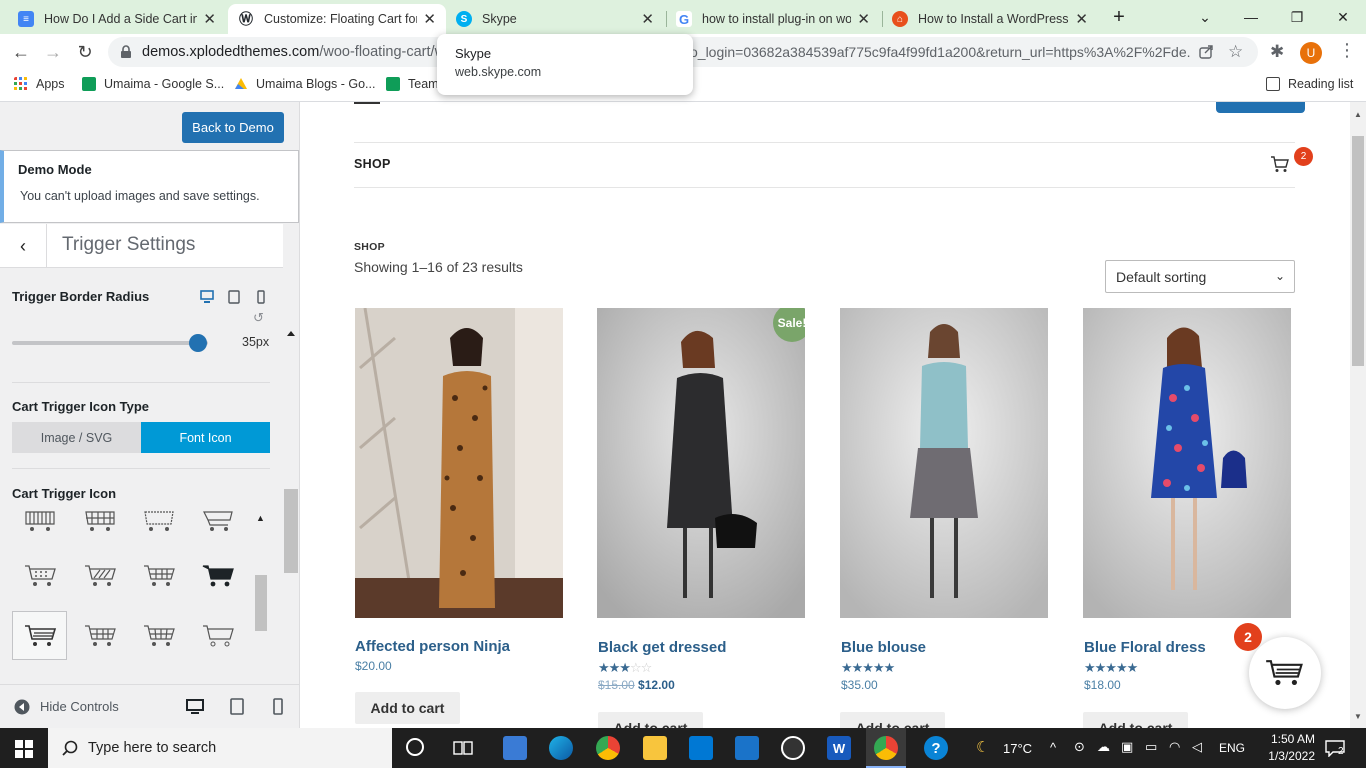  I want to click on file-explorer-icon, so click(655, 748).